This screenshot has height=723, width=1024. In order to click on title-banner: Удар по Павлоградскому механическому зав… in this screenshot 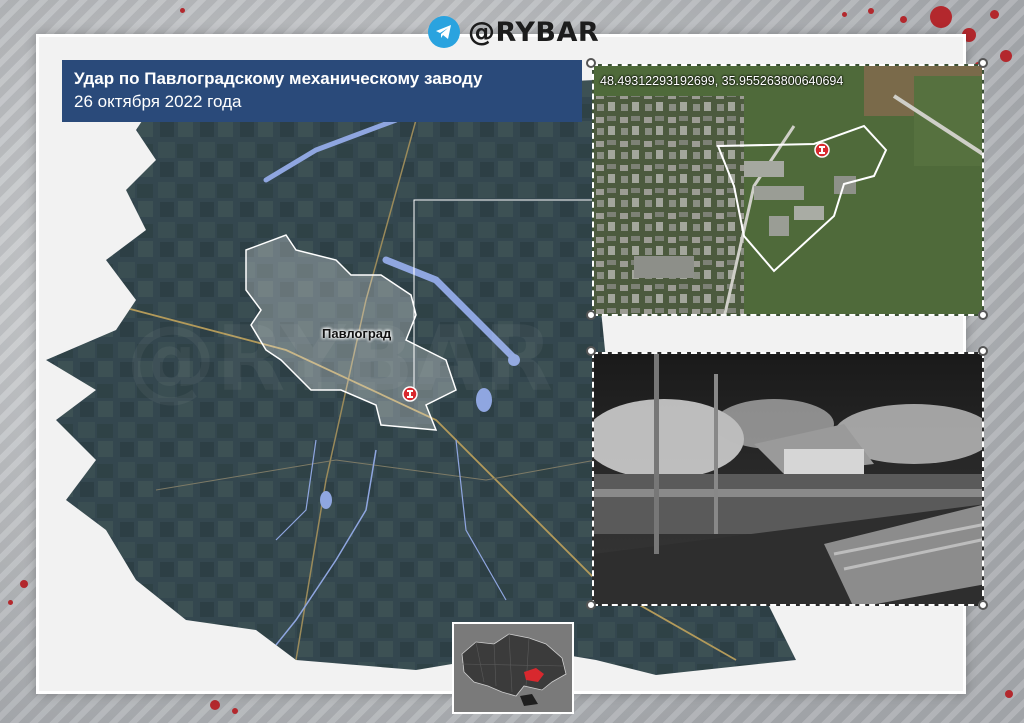, I will do `click(322, 91)`.